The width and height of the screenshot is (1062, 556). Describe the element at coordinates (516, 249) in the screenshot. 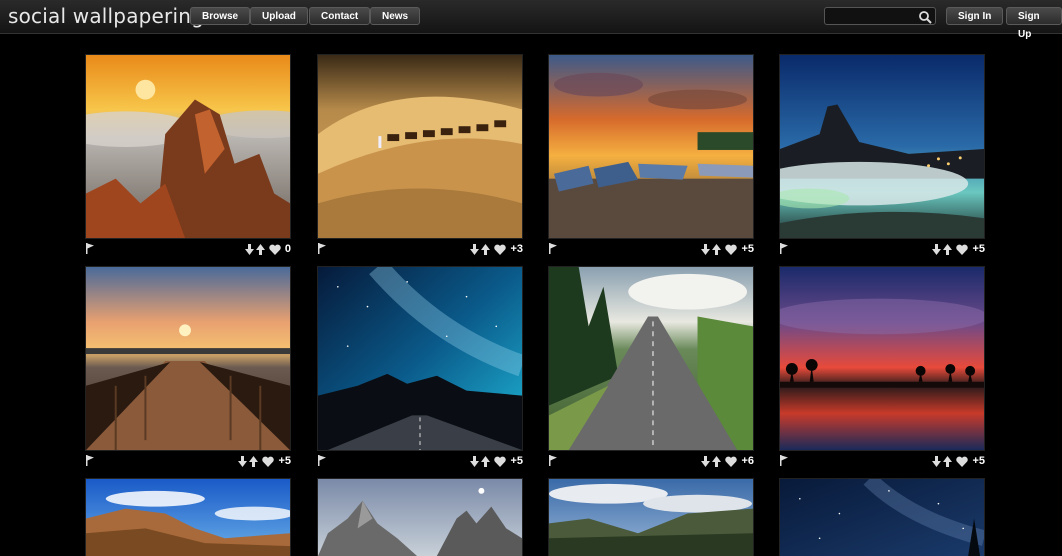

I see `vote-score: +3` at that location.